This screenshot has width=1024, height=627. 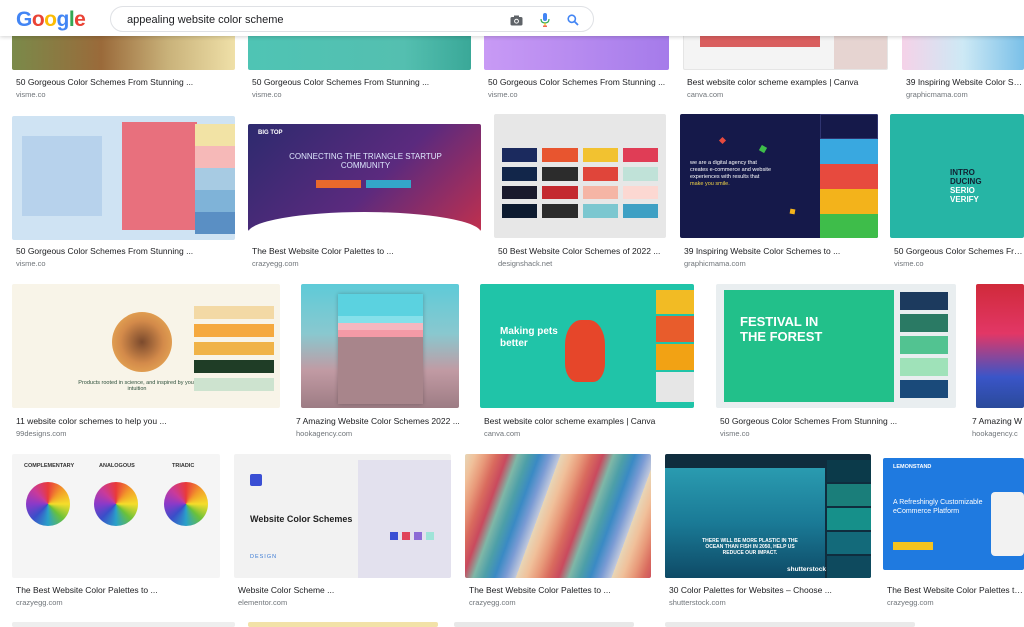 I want to click on result-source: elementor.com, so click(x=262, y=602).